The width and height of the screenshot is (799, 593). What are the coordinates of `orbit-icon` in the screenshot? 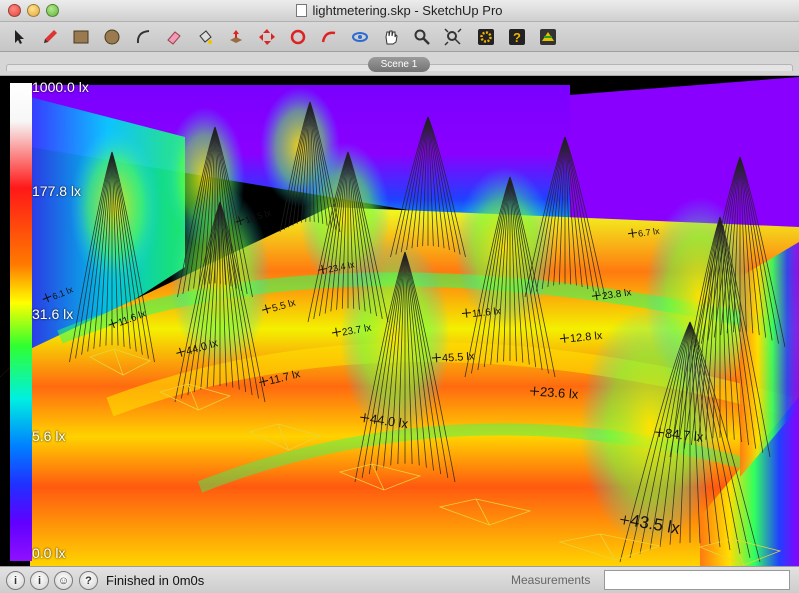 It's located at (360, 37).